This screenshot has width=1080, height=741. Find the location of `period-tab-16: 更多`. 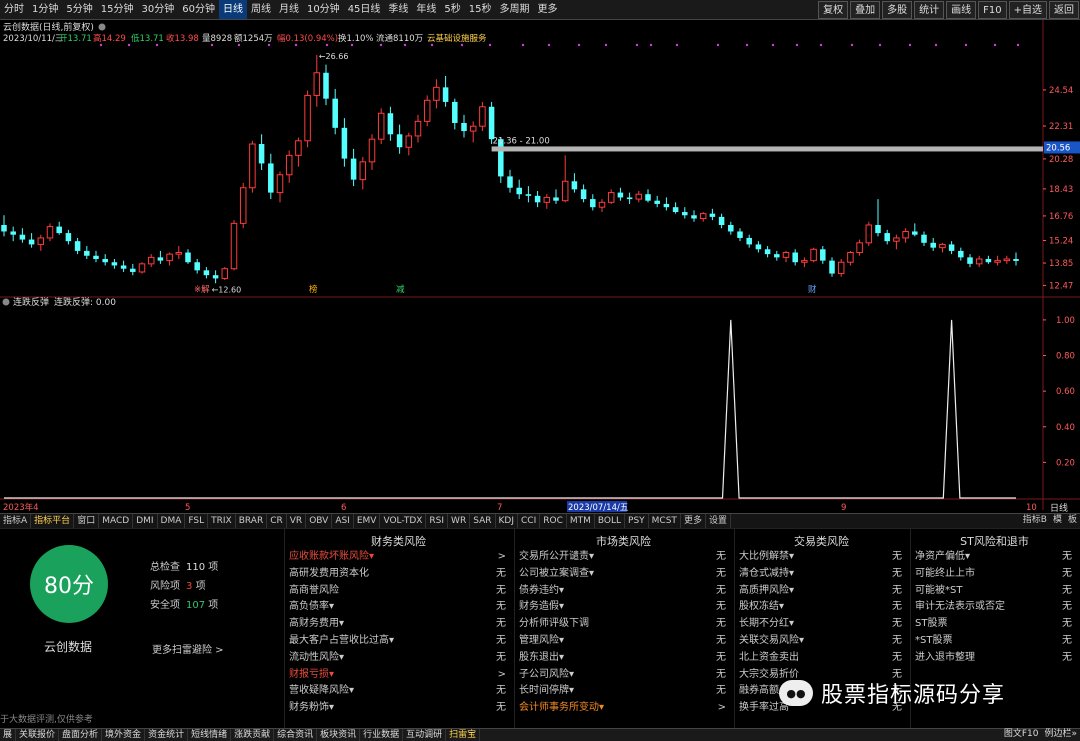

period-tab-16: 更多 is located at coordinates (548, 9).